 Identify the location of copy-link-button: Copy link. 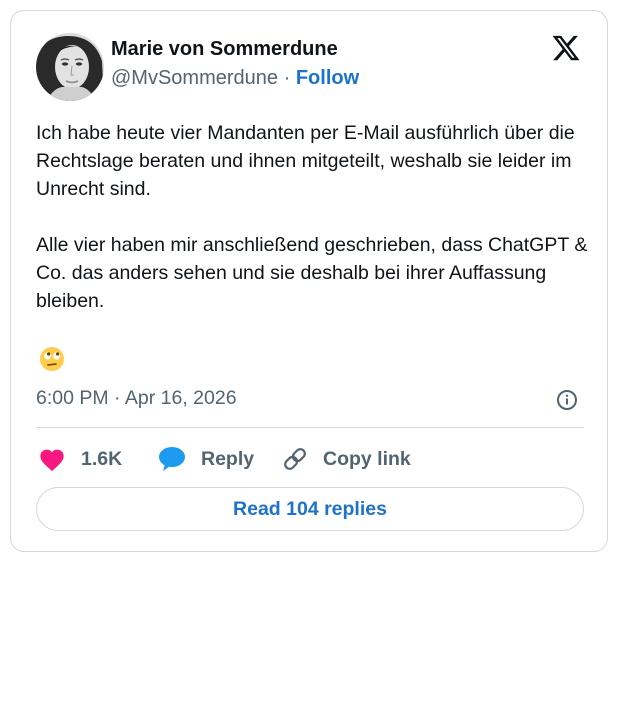
(346, 459).